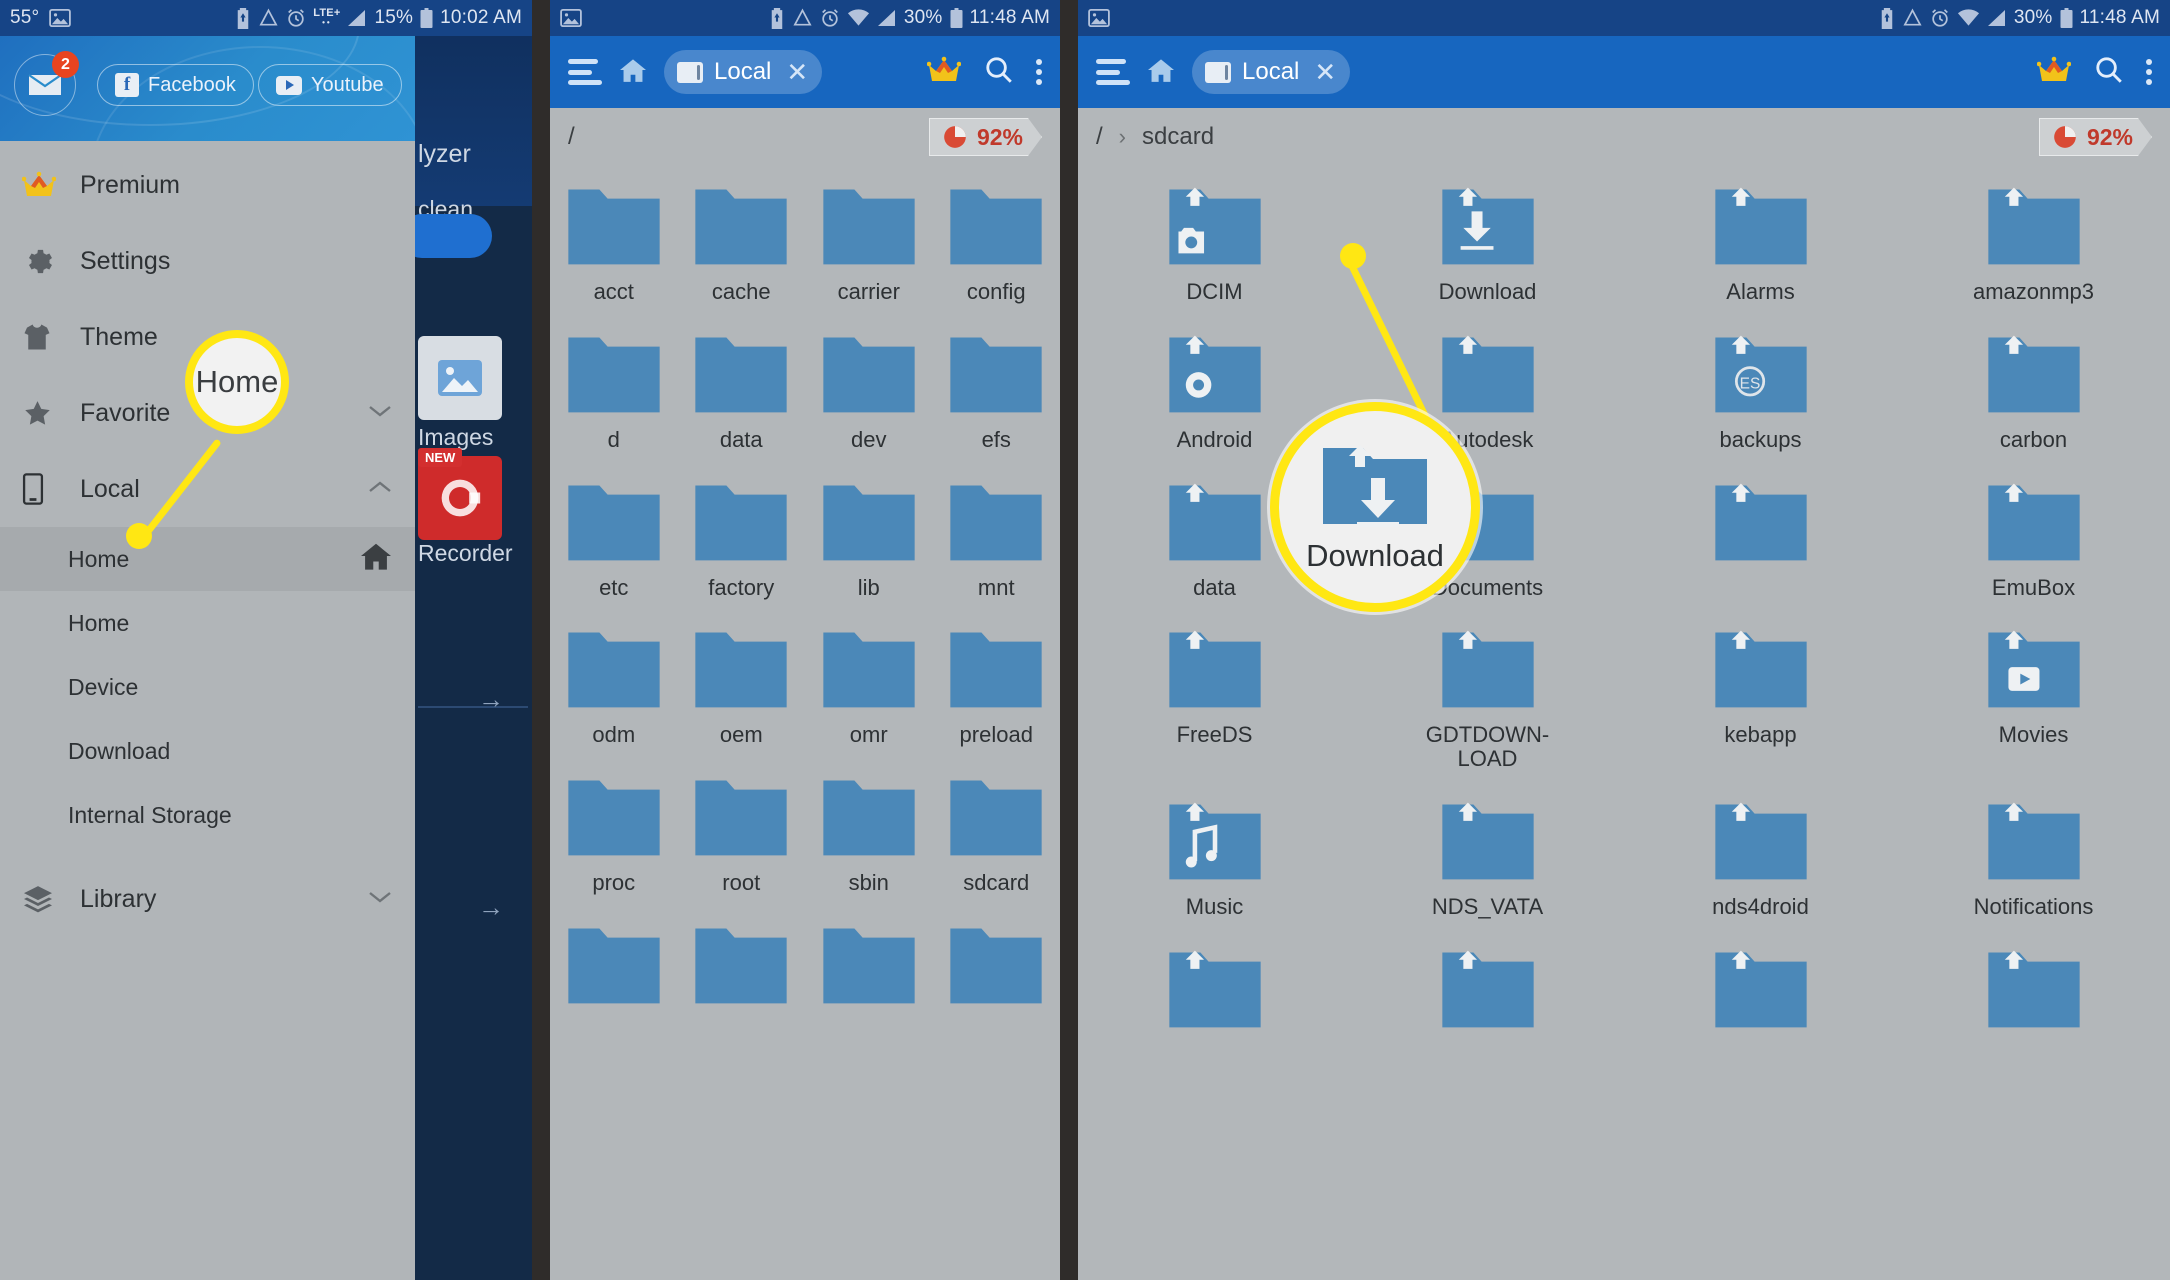 Image resolution: width=2170 pixels, height=1280 pixels. Describe the element at coordinates (330, 85) in the screenshot. I see `youtube-button: Youtube` at that location.